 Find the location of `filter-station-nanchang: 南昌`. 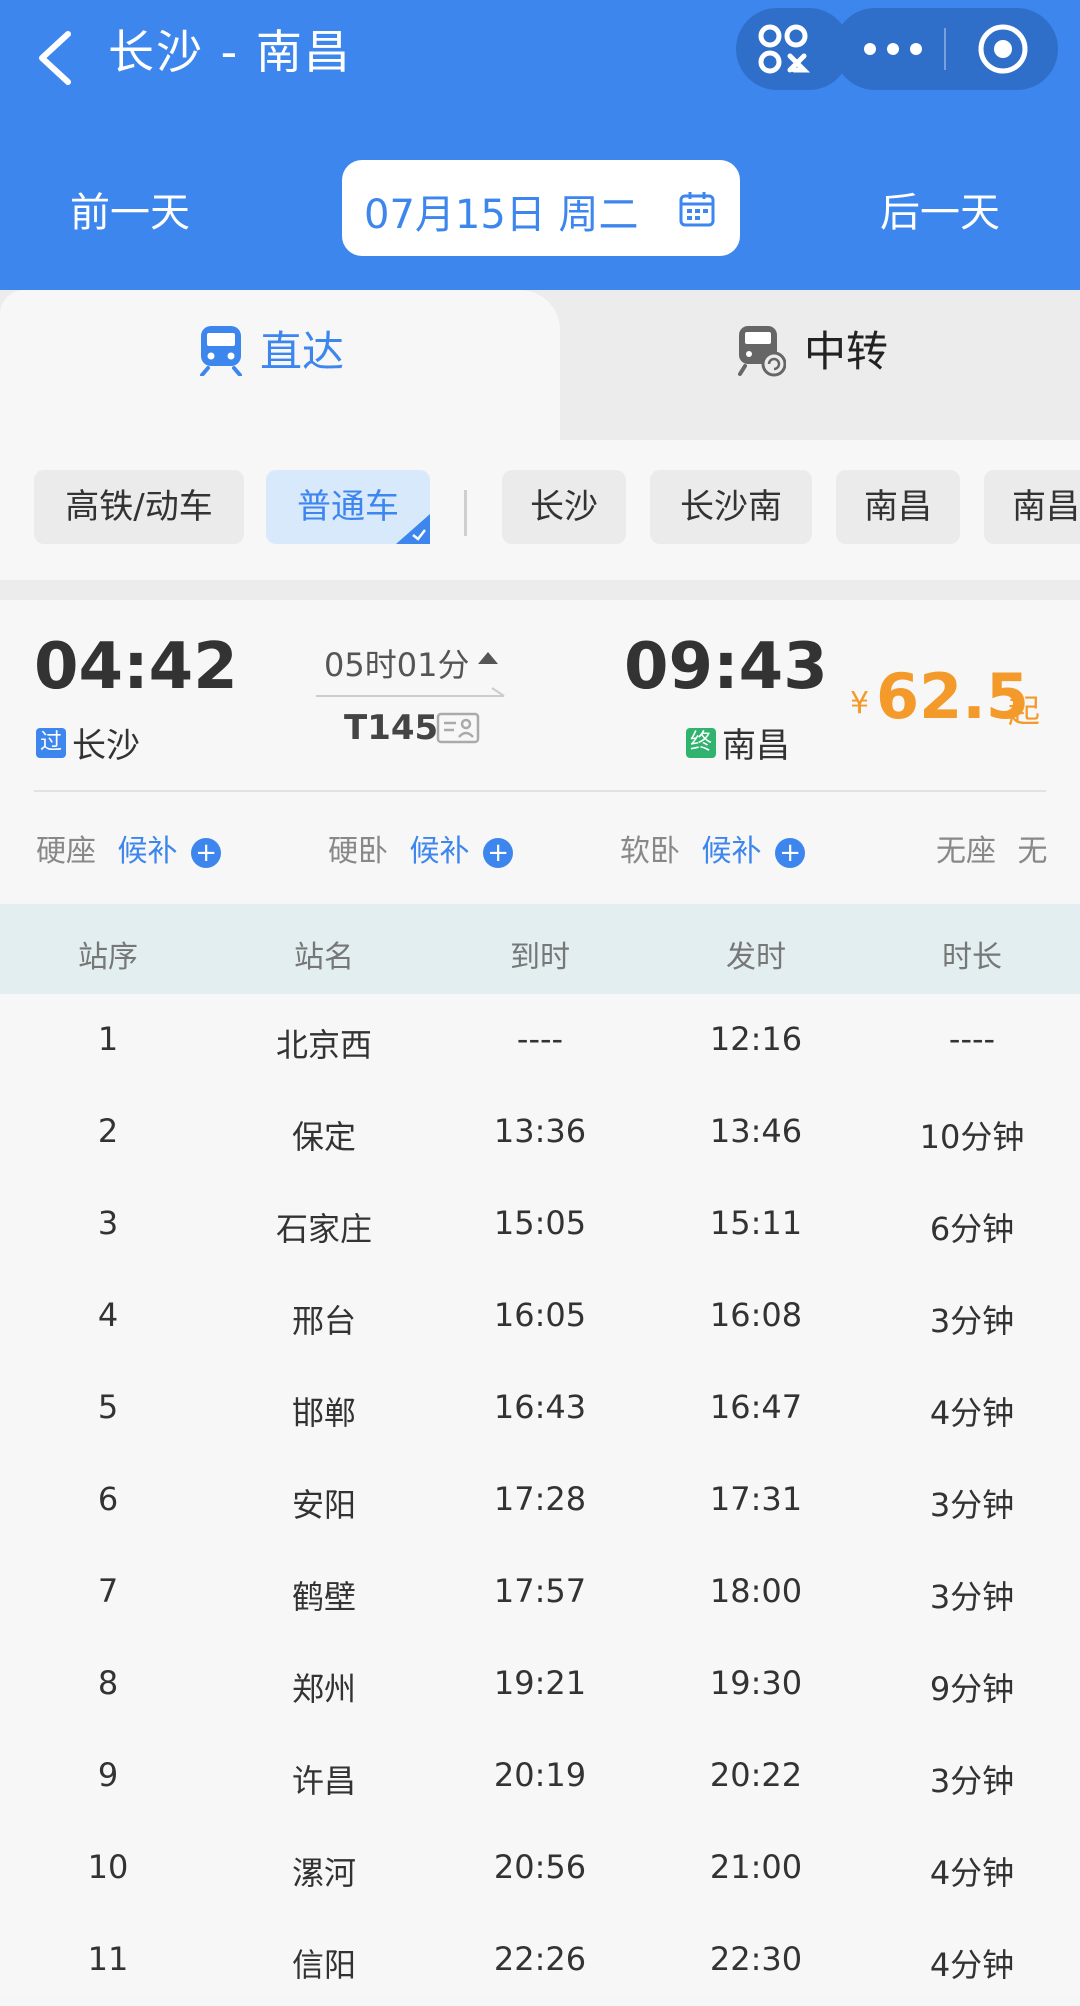

filter-station-nanchang: 南昌 is located at coordinates (898, 507).